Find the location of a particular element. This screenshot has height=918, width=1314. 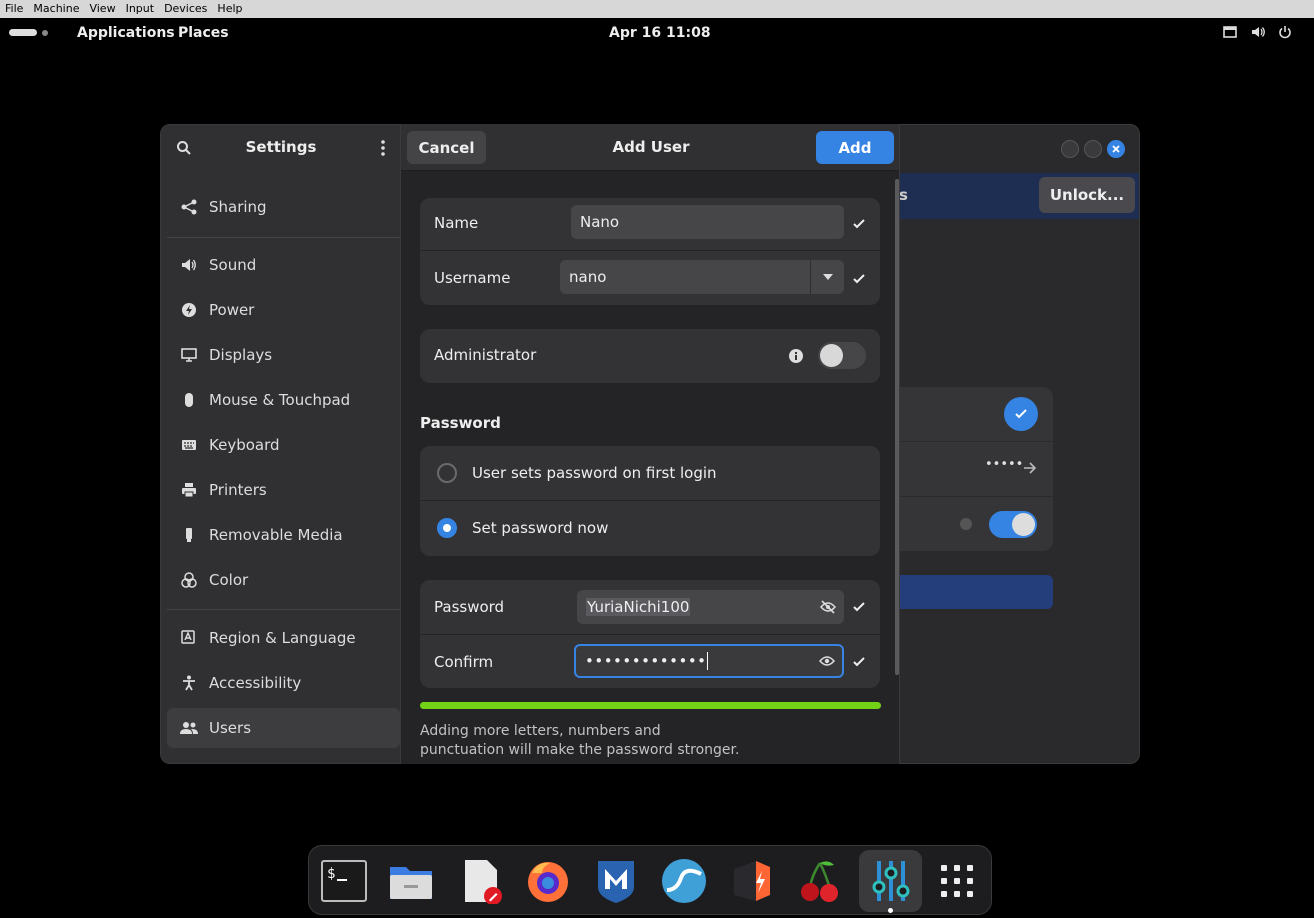

top-bar: Applications Places Apr 16 11:08 is located at coordinates (657, 32).